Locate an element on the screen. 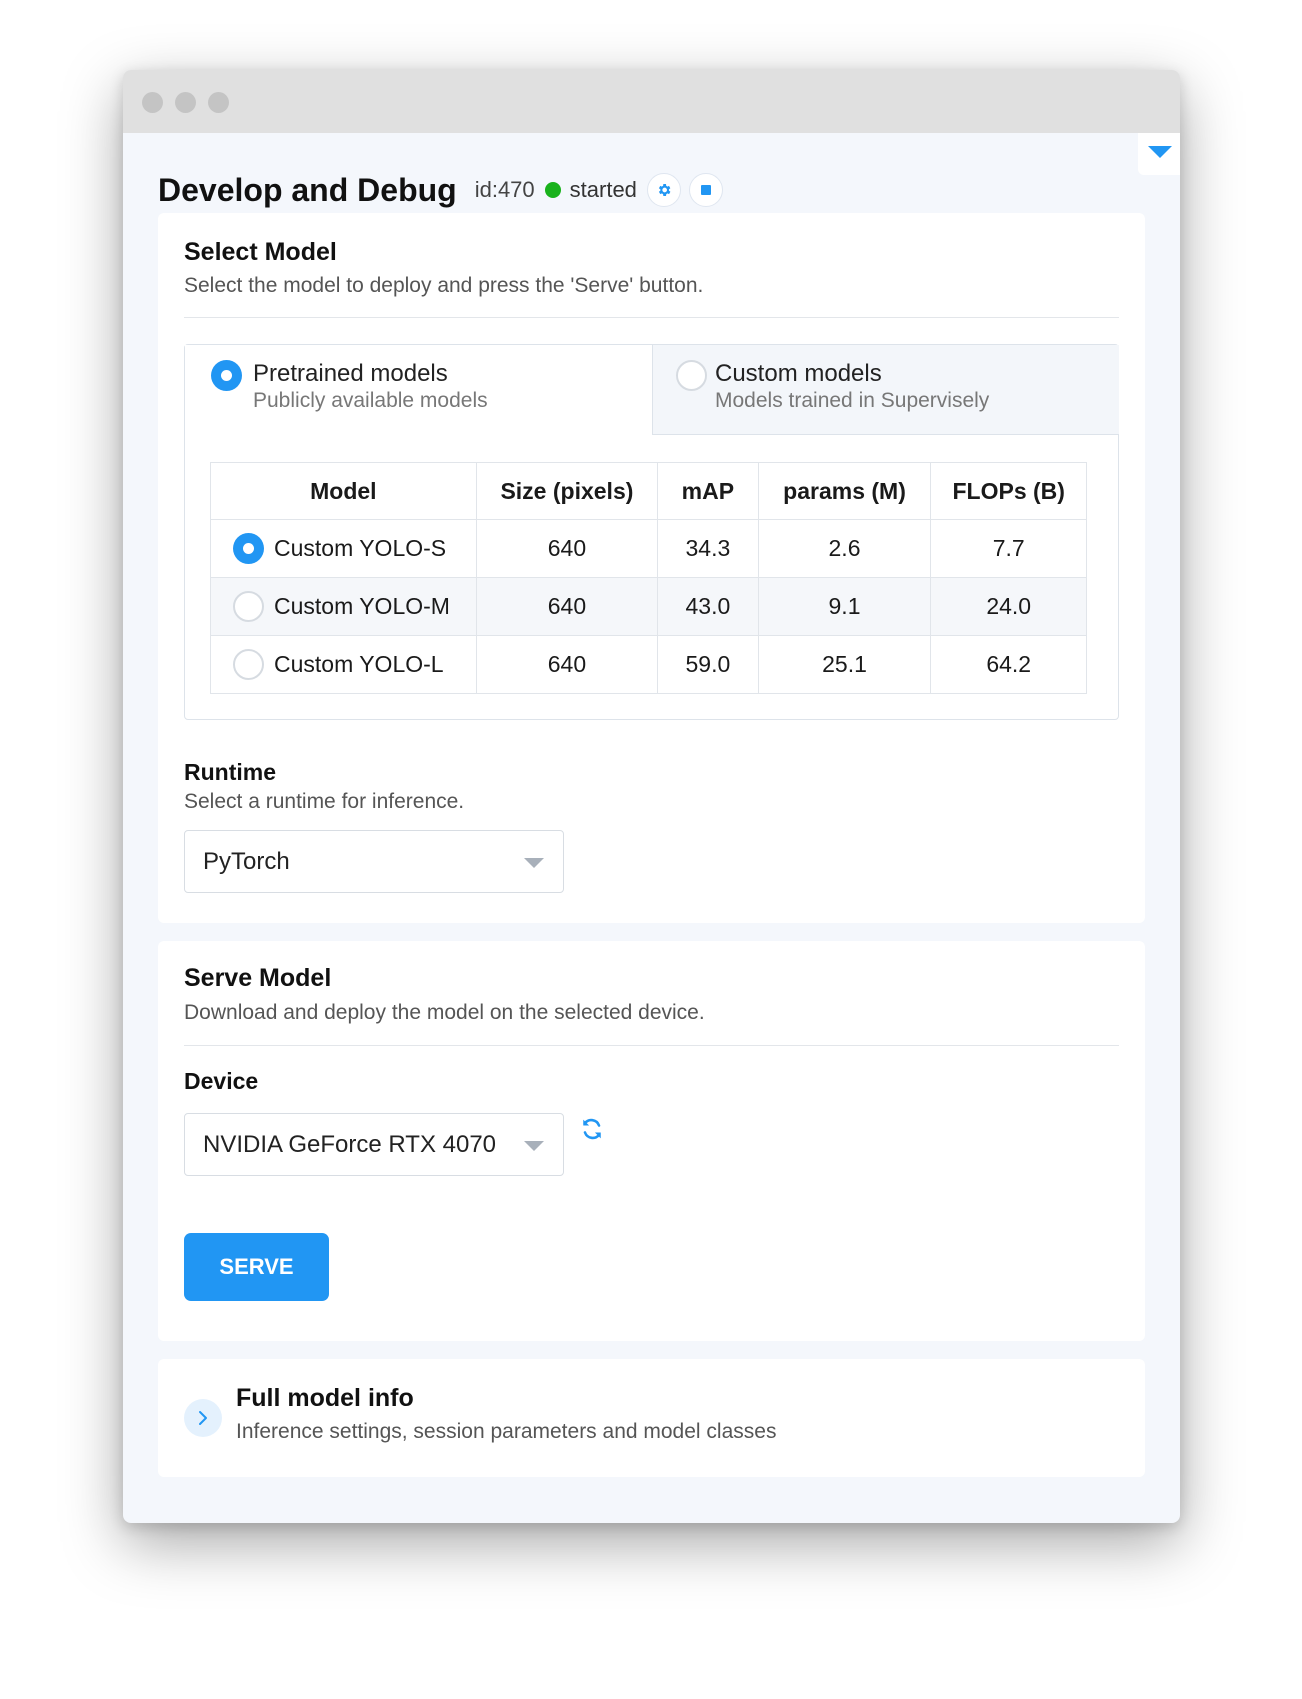 The width and height of the screenshot is (1302, 1699). column-header: mAP is located at coordinates (708, 491).